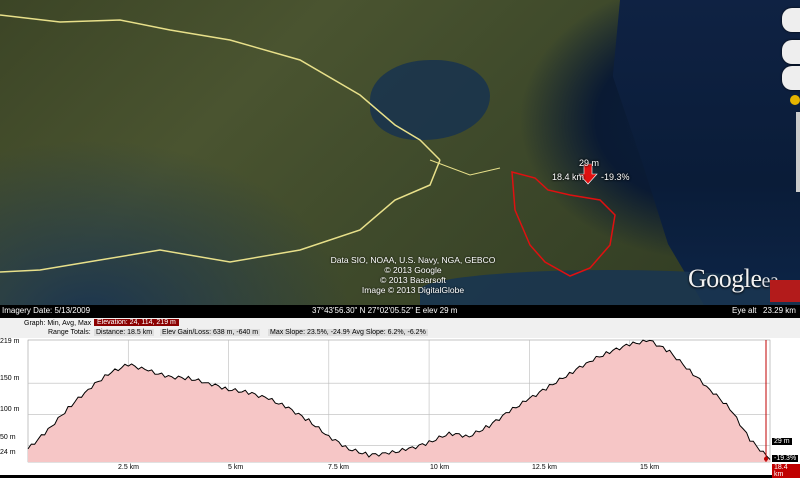 Image resolution: width=800 pixels, height=478 pixels. I want to click on coordinates-readout: 37°43'56.30" N 27°02'05.52" E elev 29 m, so click(385, 310).